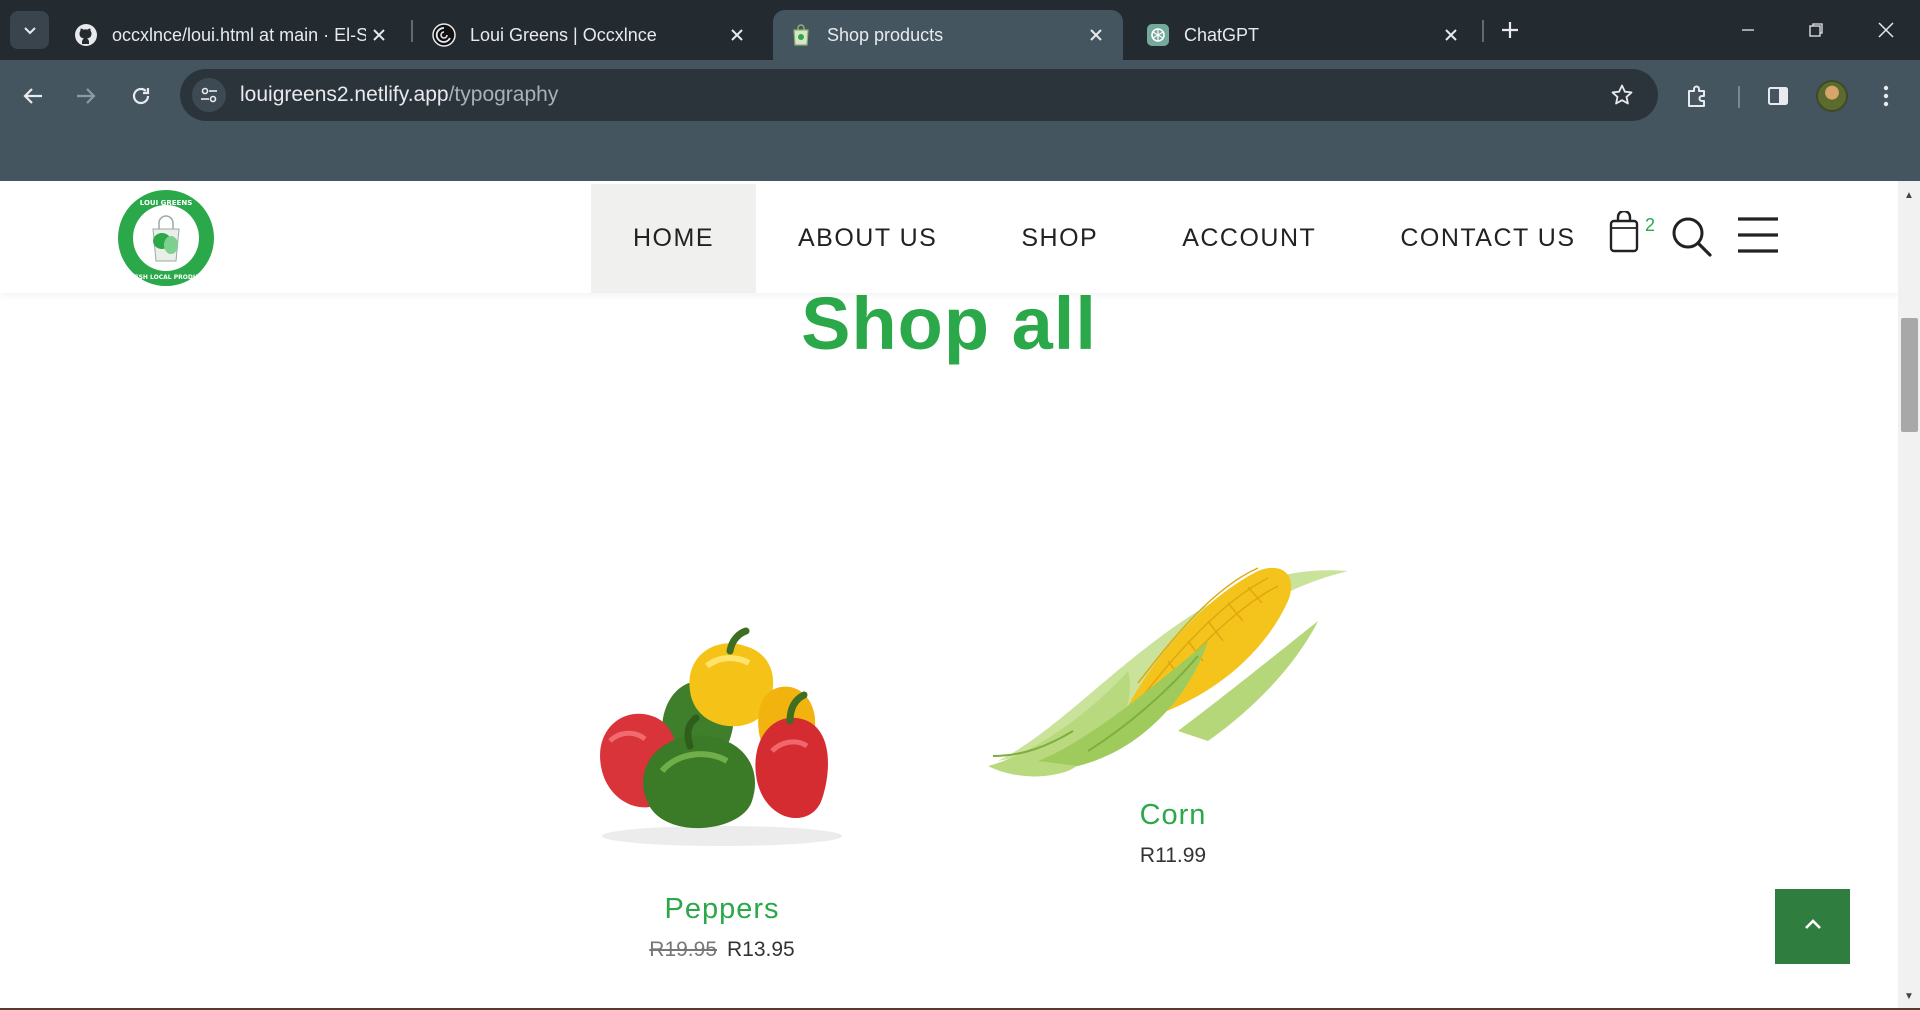 The height and width of the screenshot is (1010, 1920). Describe the element at coordinates (761, 949) in the screenshot. I see `product-sale-price: R13.95` at that location.